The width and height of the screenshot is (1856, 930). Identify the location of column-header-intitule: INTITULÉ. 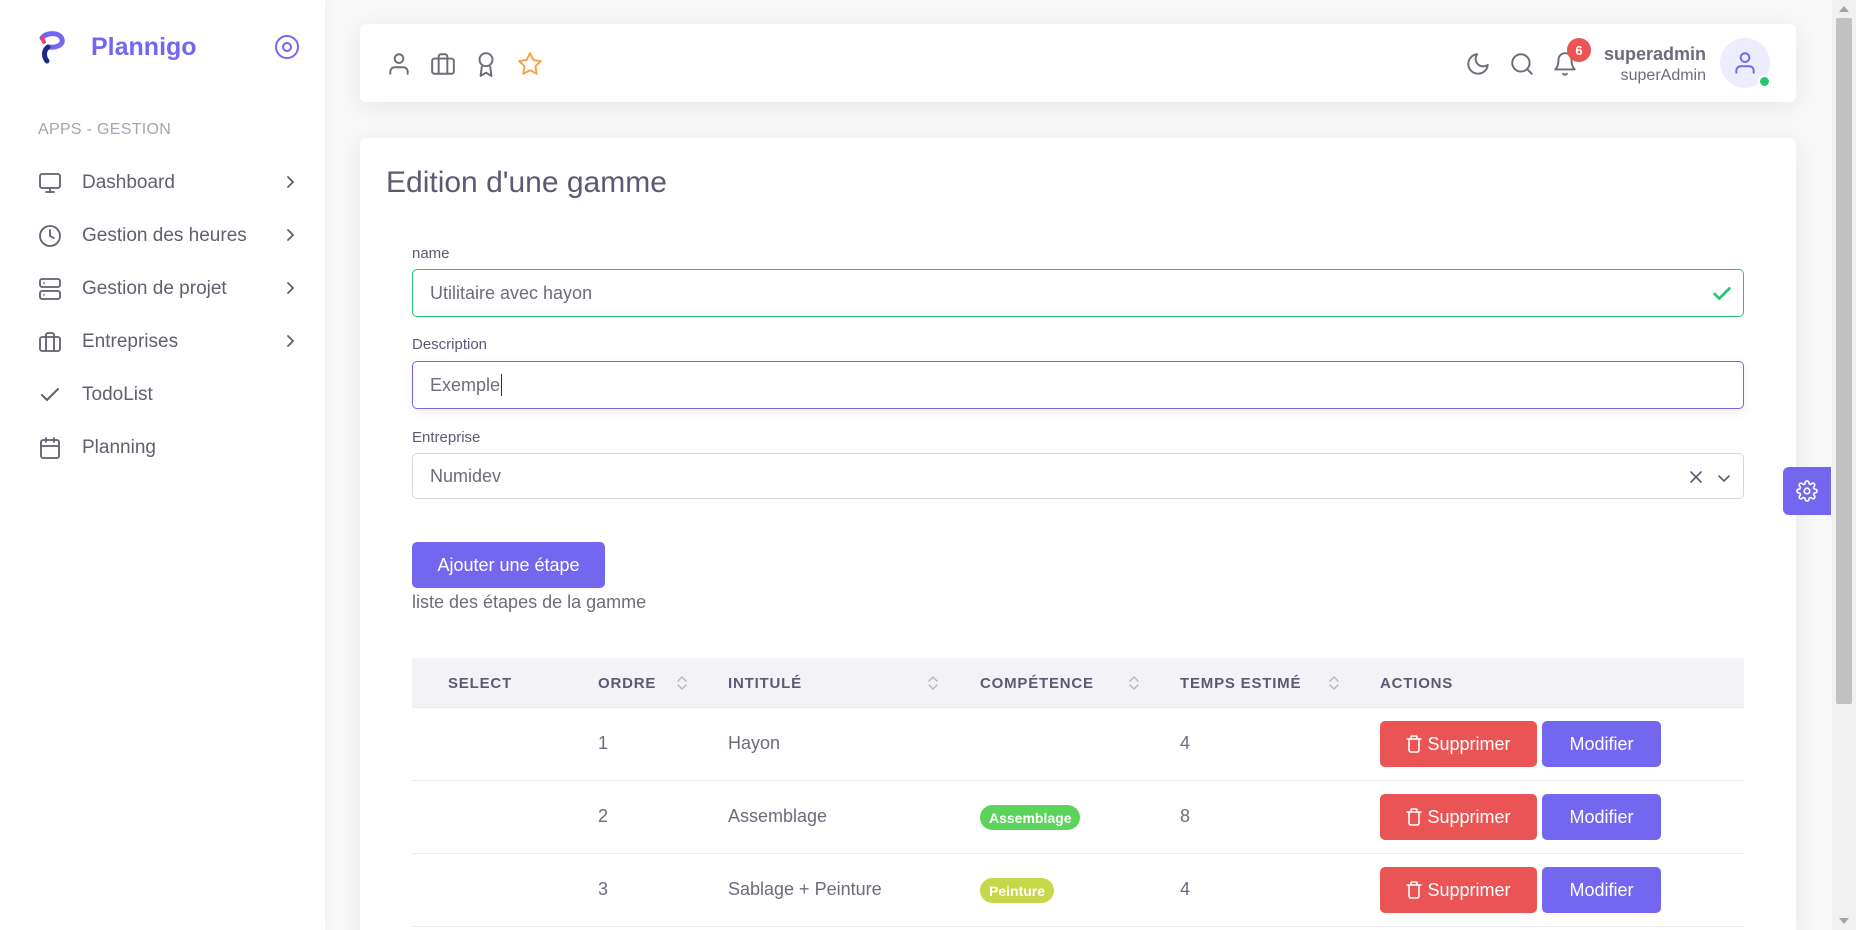
(765, 683).